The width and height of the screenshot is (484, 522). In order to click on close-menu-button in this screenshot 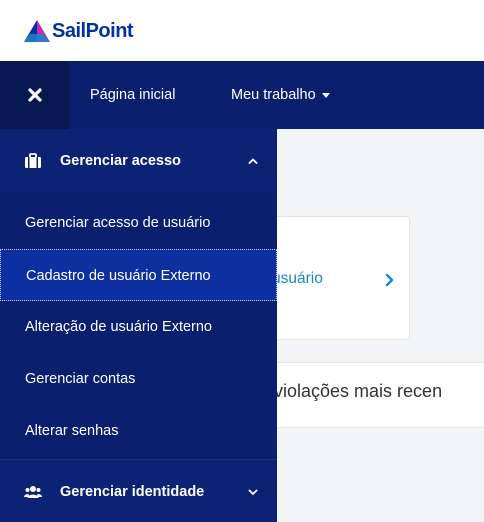, I will do `click(34, 95)`.